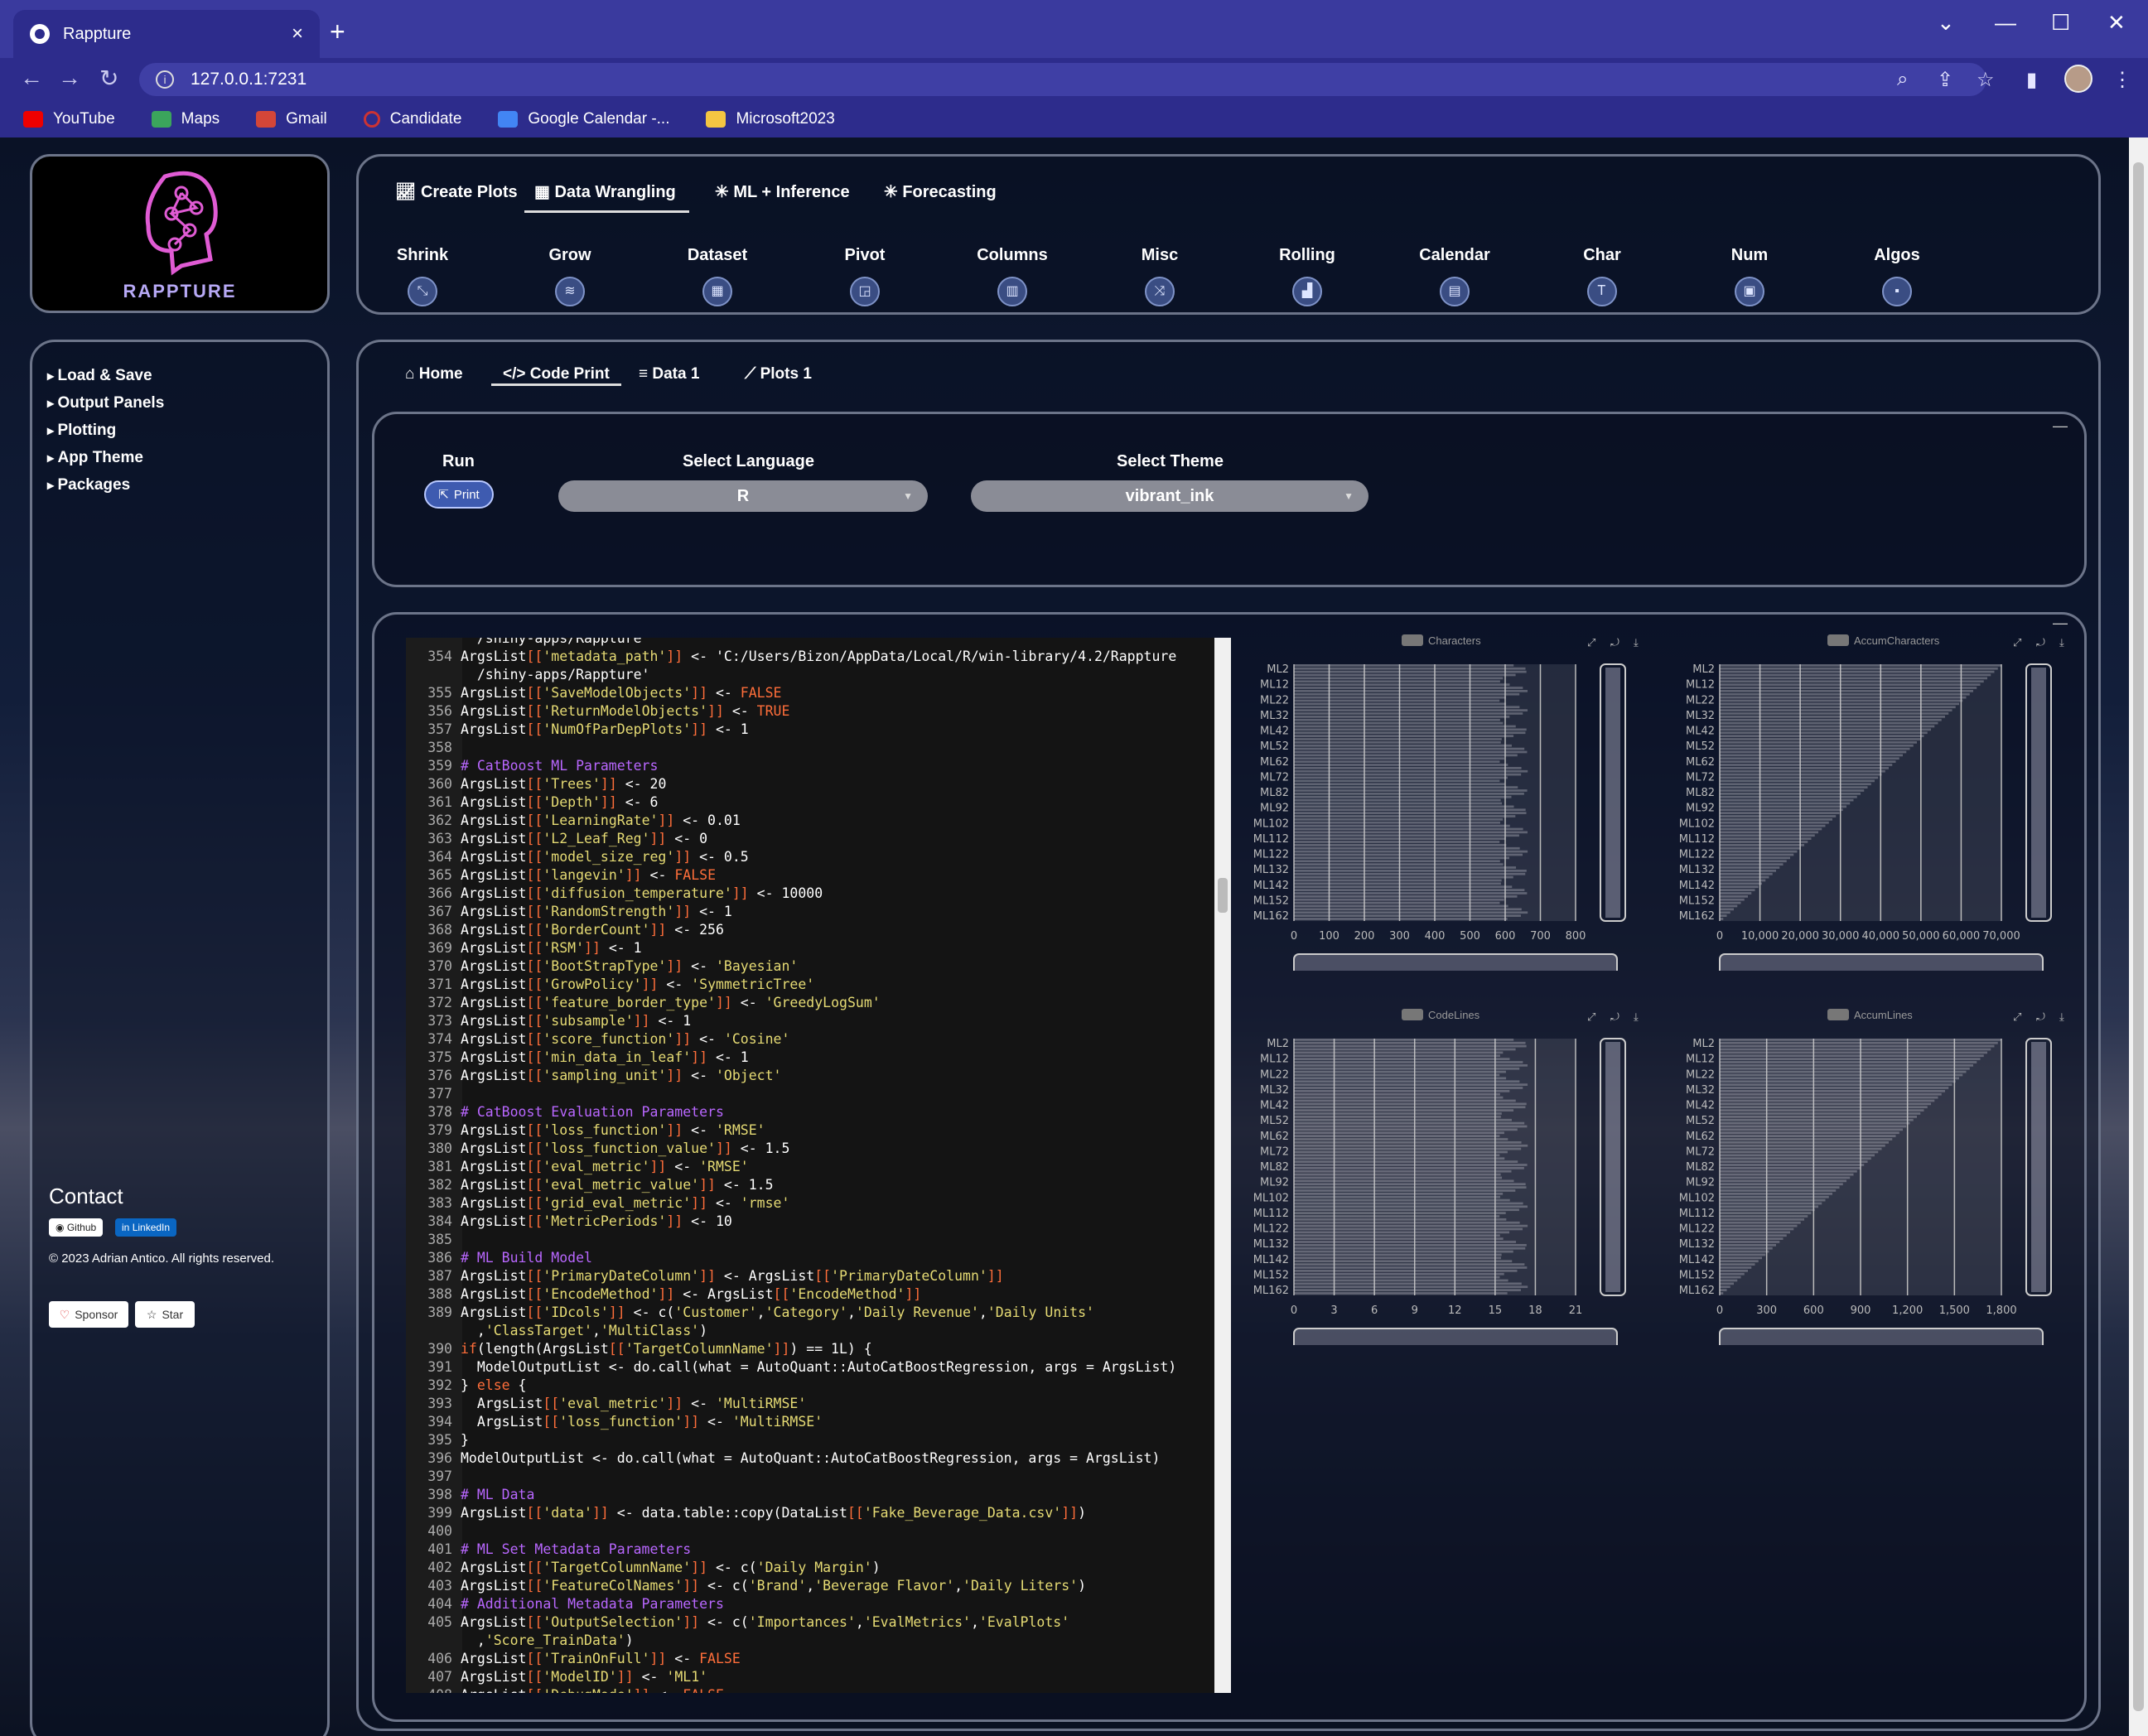  I want to click on theme-select: vibrant_ink ▼, so click(1169, 496).